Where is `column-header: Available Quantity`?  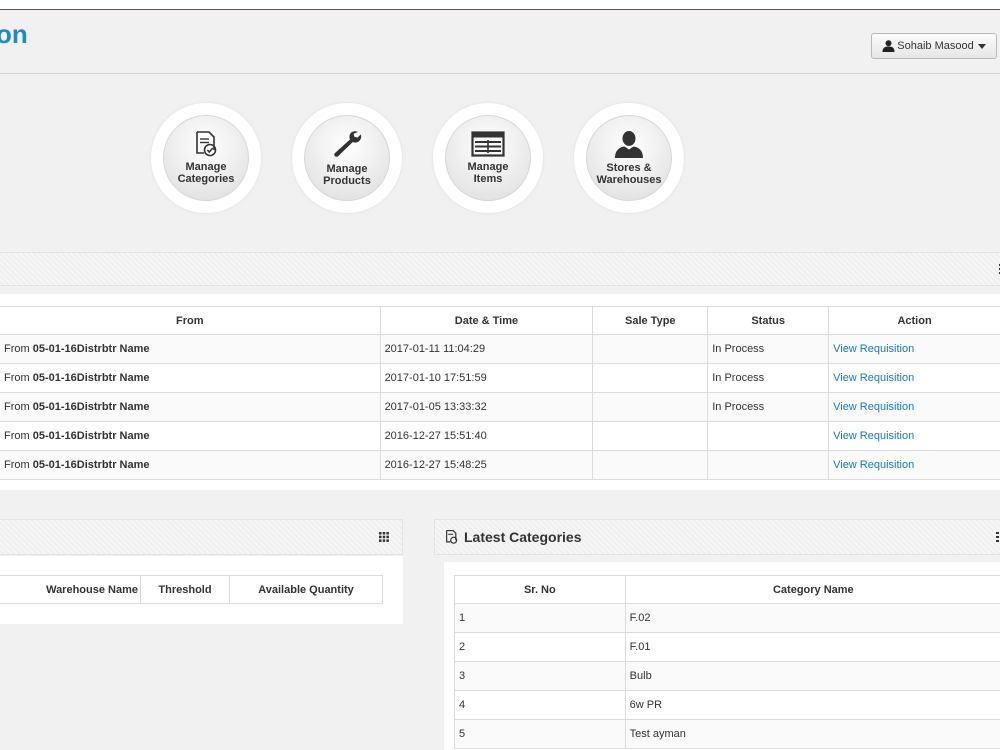 column-header: Available Quantity is located at coordinates (306, 589).